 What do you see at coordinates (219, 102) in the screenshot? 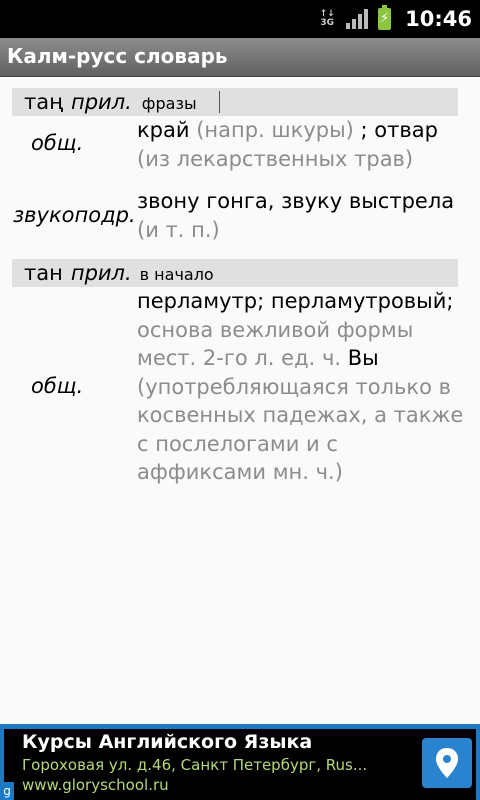
I see `header-divider` at bounding box center [219, 102].